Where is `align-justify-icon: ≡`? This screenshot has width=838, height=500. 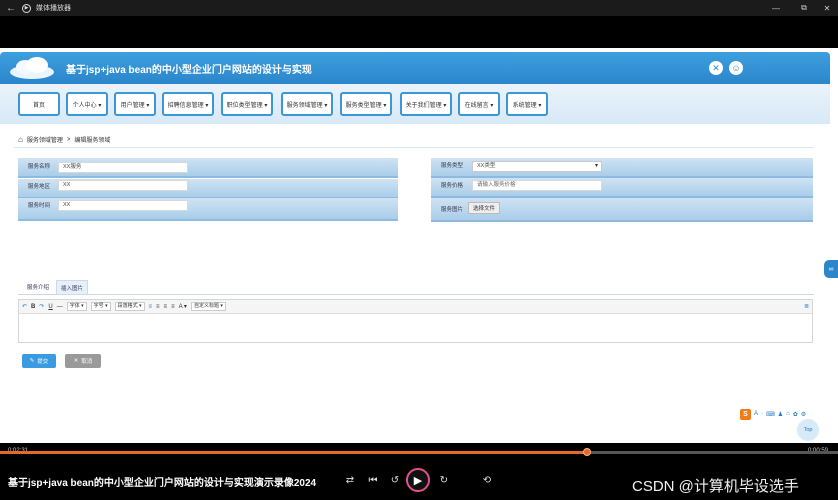 align-justify-icon: ≡ is located at coordinates (173, 307).